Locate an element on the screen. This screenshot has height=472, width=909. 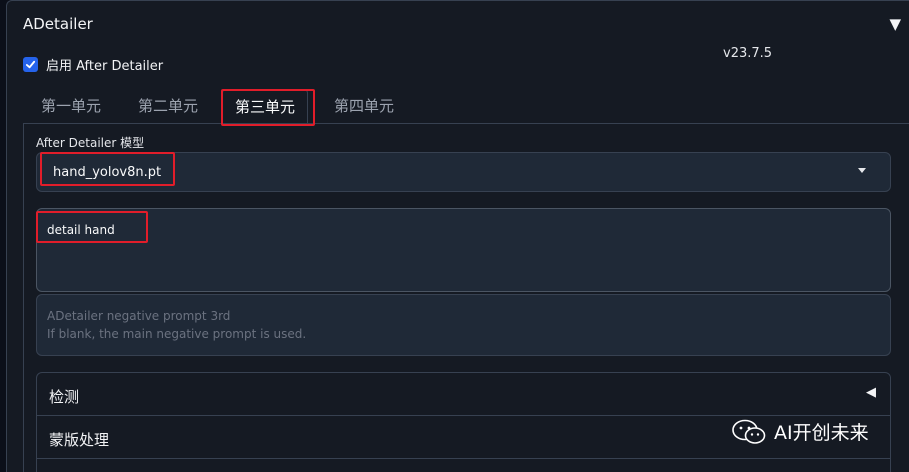
tab-unit-3: 第三单元 is located at coordinates (265, 106).